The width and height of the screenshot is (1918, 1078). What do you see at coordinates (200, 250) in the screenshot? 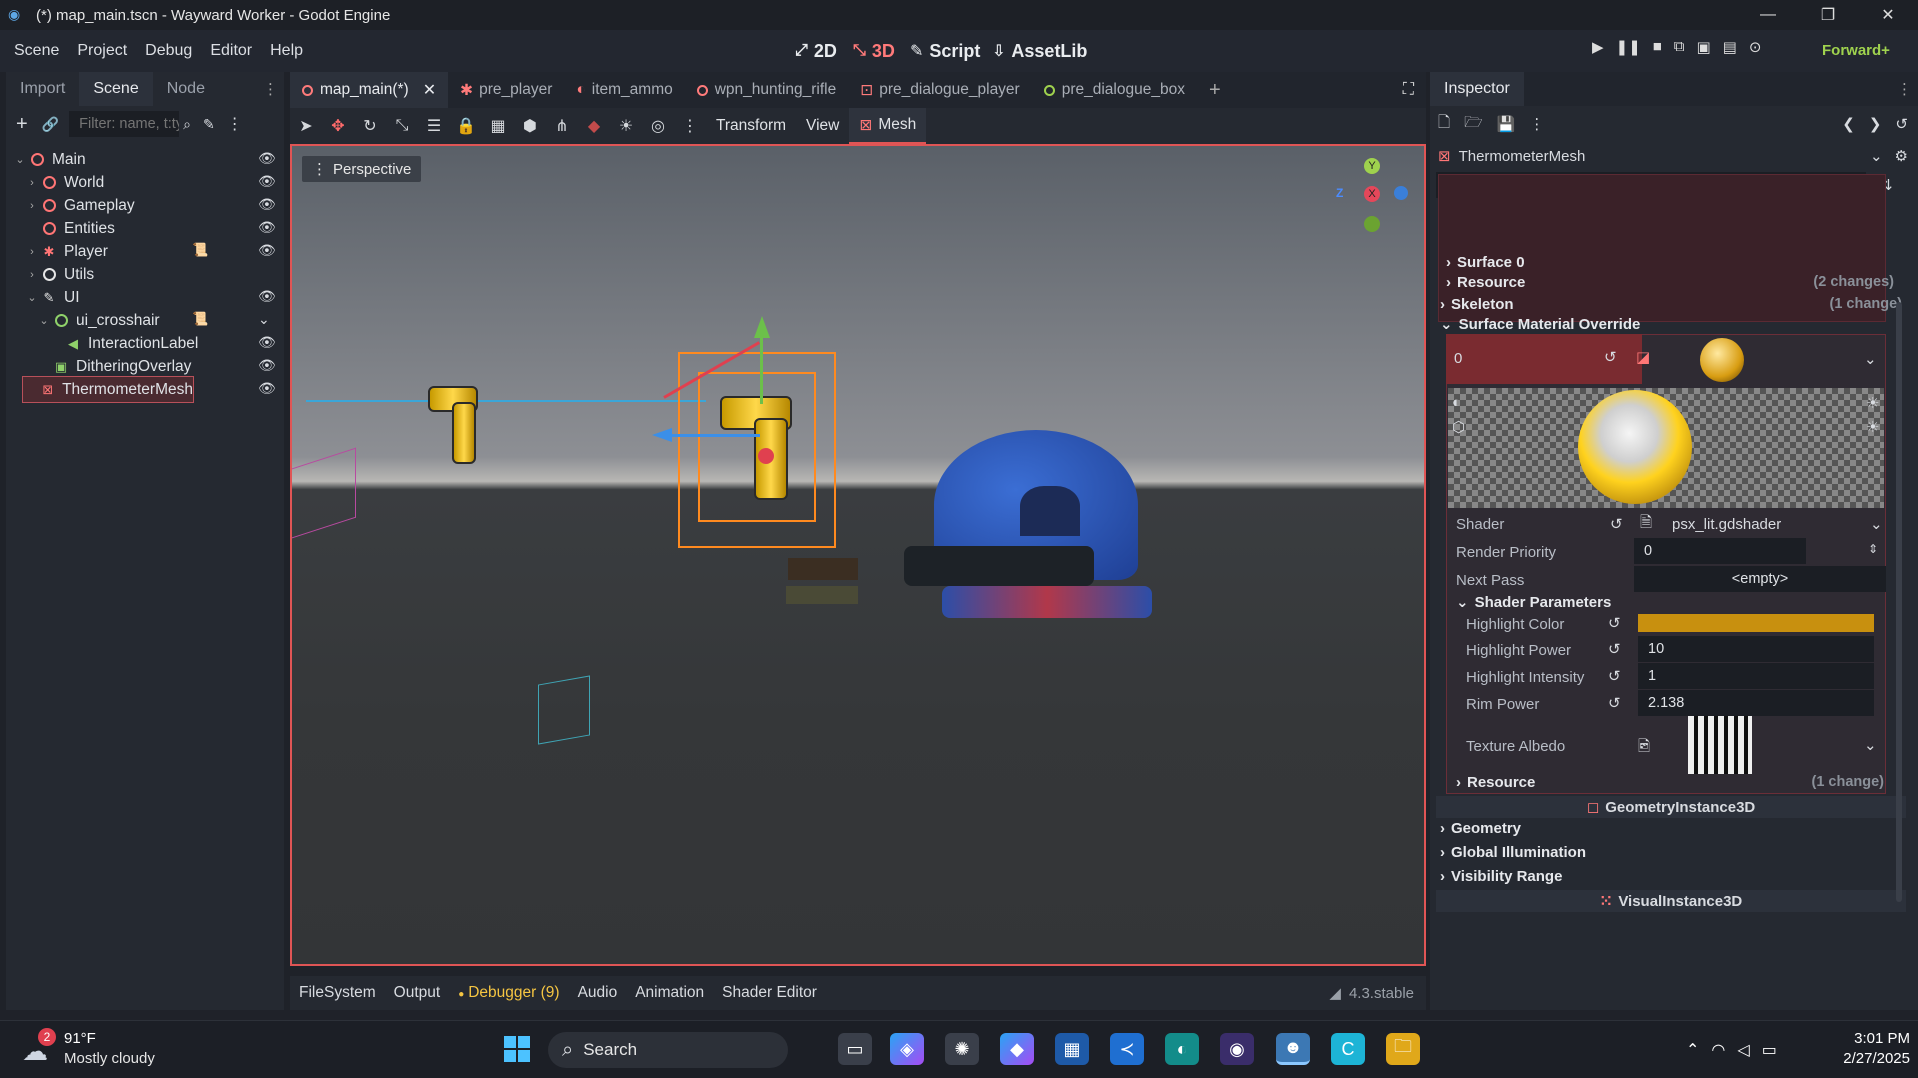
I see `script-icon: 📜` at bounding box center [200, 250].